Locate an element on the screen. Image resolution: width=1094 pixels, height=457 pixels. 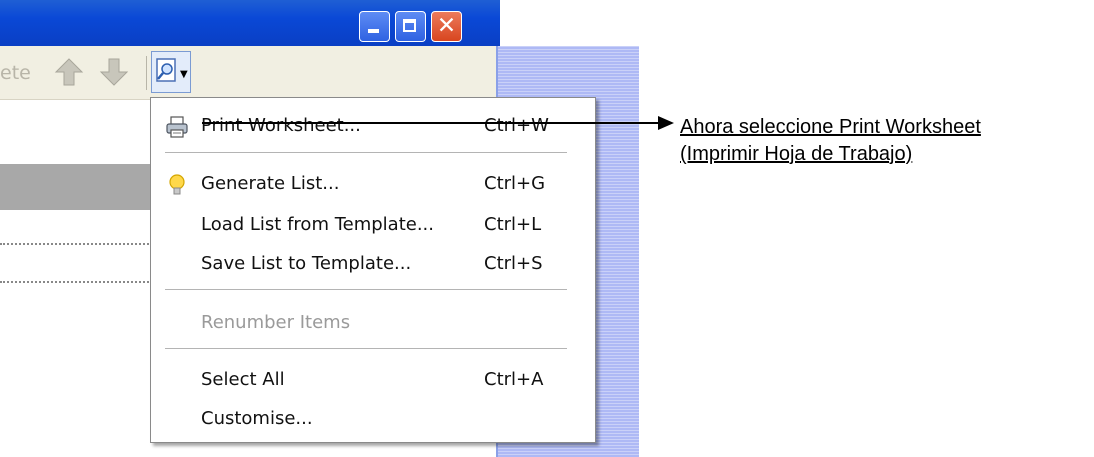
toolbar: ete ▼ is located at coordinates (250, 73).